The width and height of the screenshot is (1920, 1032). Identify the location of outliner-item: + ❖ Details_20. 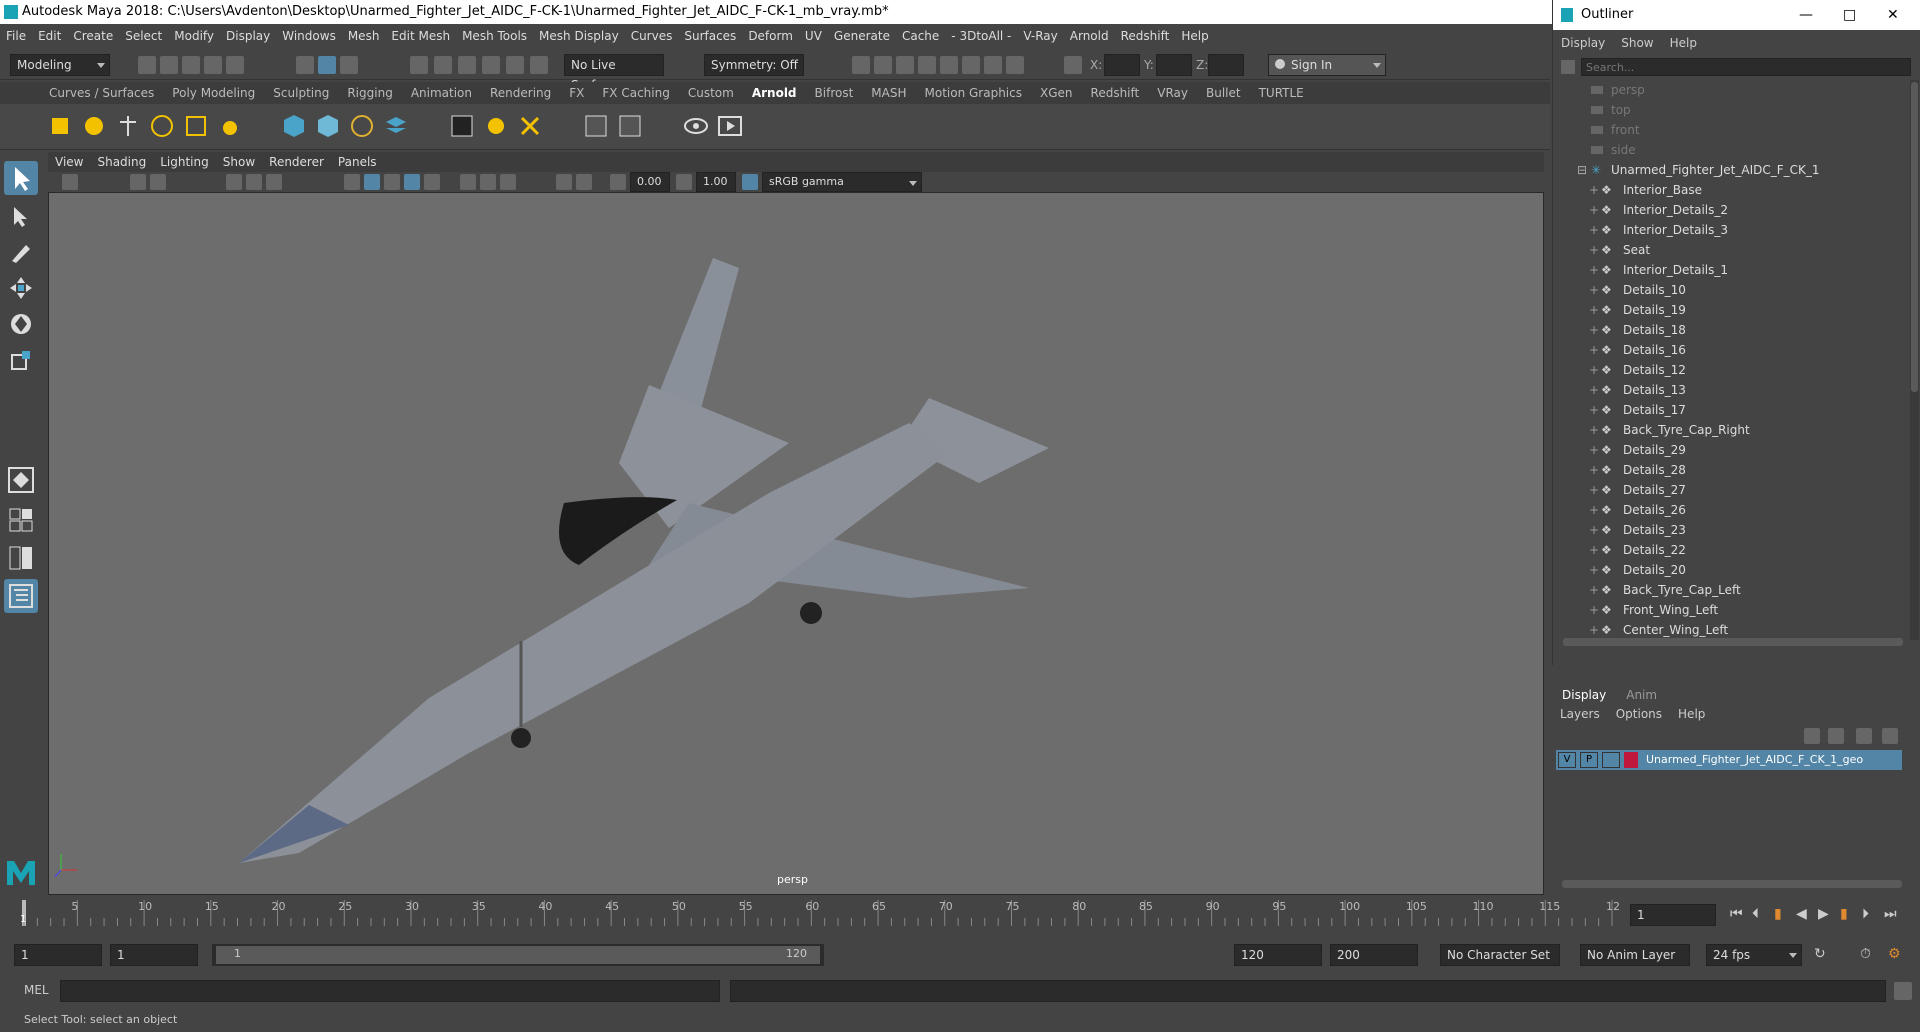
(1723, 570).